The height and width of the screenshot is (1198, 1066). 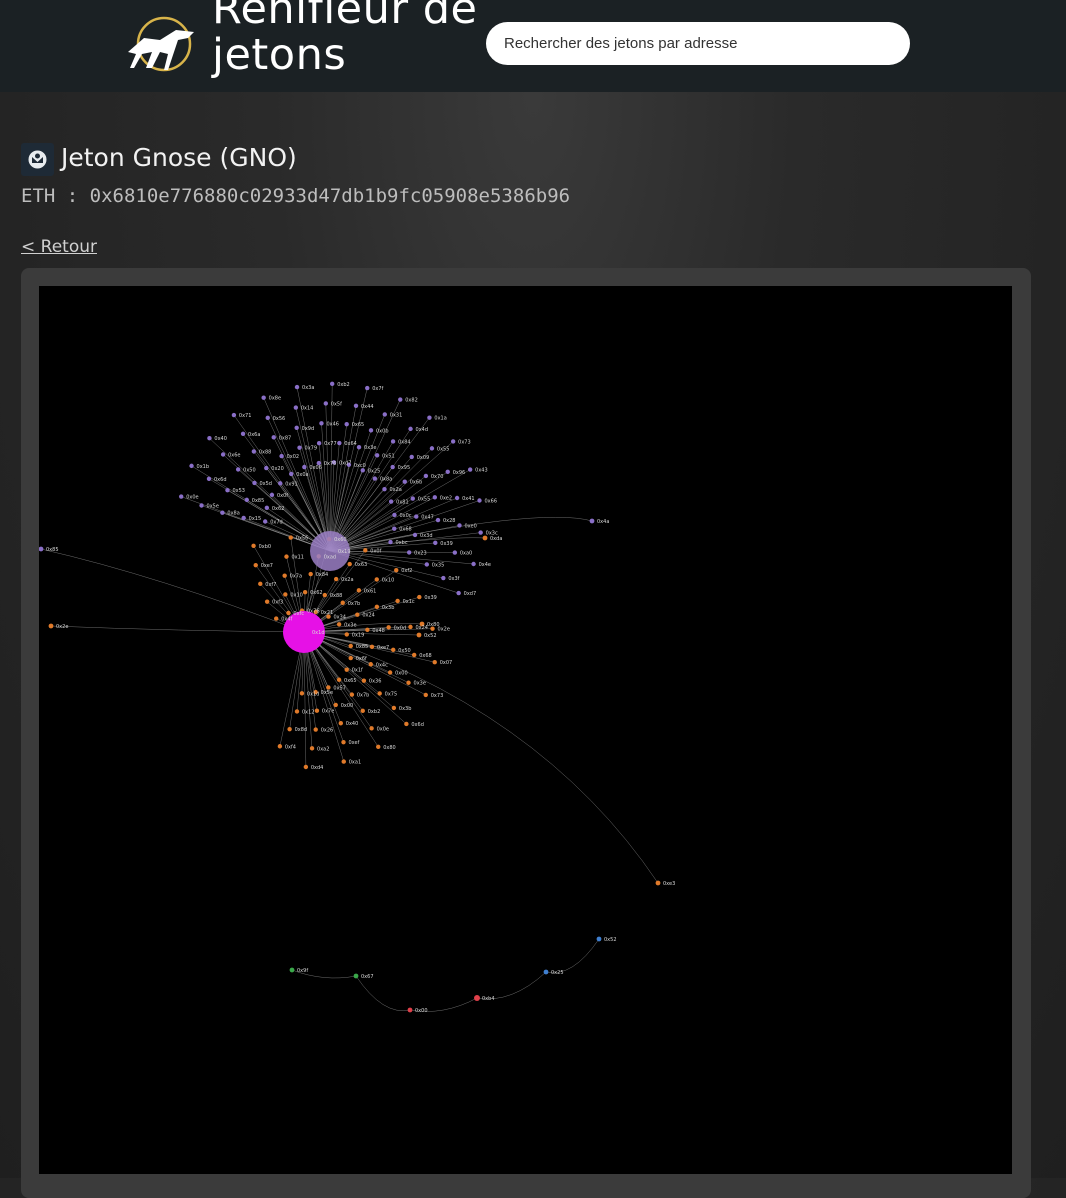 What do you see at coordinates (162, 44) in the screenshot?
I see `sniffer-dog-logo-icon` at bounding box center [162, 44].